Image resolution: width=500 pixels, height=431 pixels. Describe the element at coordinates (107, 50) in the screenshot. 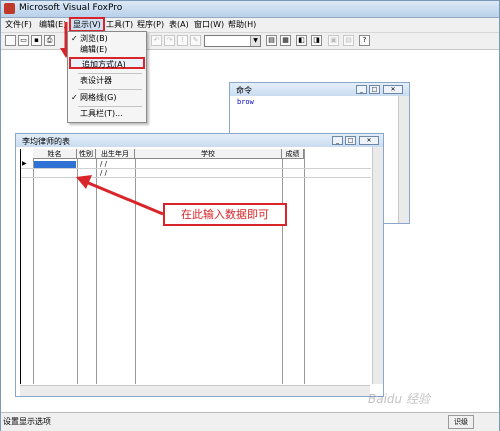

I see `menu-item-edit: 编辑(E)` at that location.